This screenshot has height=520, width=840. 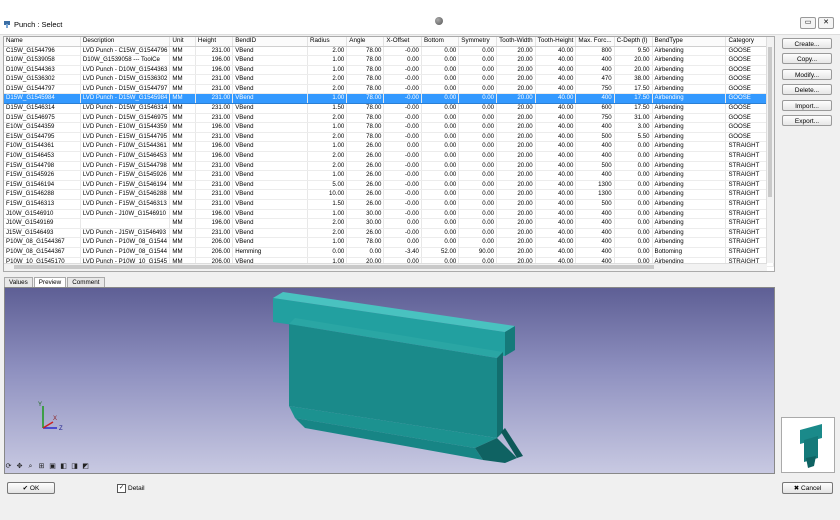 What do you see at coordinates (808, 23) in the screenshot?
I see `window-restore-icon: ▭` at bounding box center [808, 23].